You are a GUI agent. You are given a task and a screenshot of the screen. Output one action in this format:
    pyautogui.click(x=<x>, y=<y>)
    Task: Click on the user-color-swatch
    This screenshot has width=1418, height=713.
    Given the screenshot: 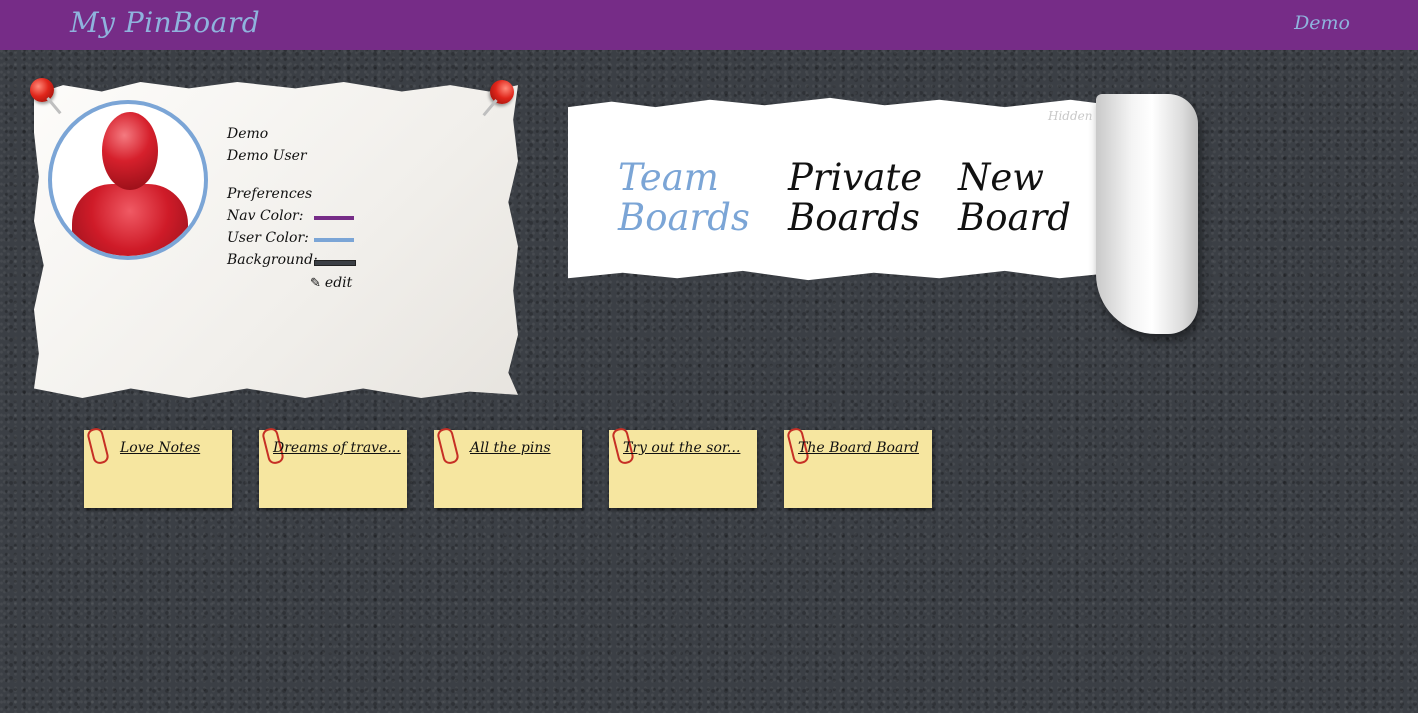 What is the action you would take?
    pyautogui.click(x=334, y=240)
    